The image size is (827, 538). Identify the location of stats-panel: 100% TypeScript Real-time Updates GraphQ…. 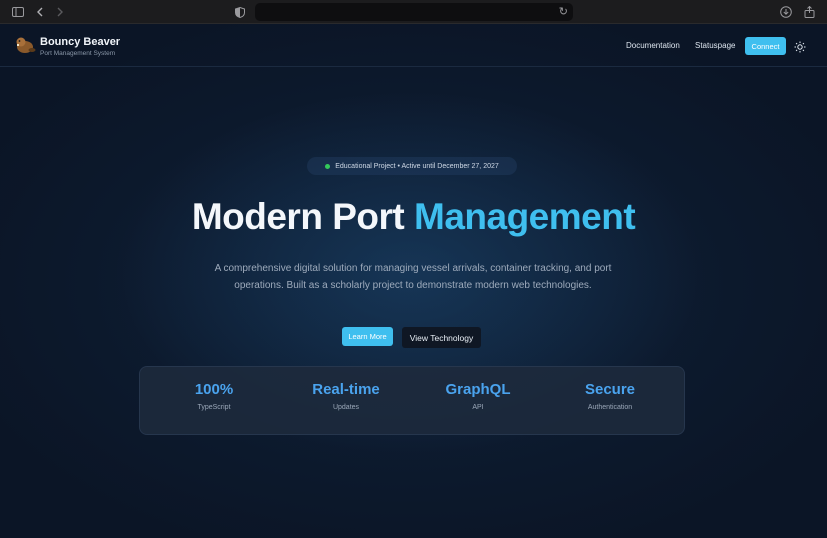
(412, 400).